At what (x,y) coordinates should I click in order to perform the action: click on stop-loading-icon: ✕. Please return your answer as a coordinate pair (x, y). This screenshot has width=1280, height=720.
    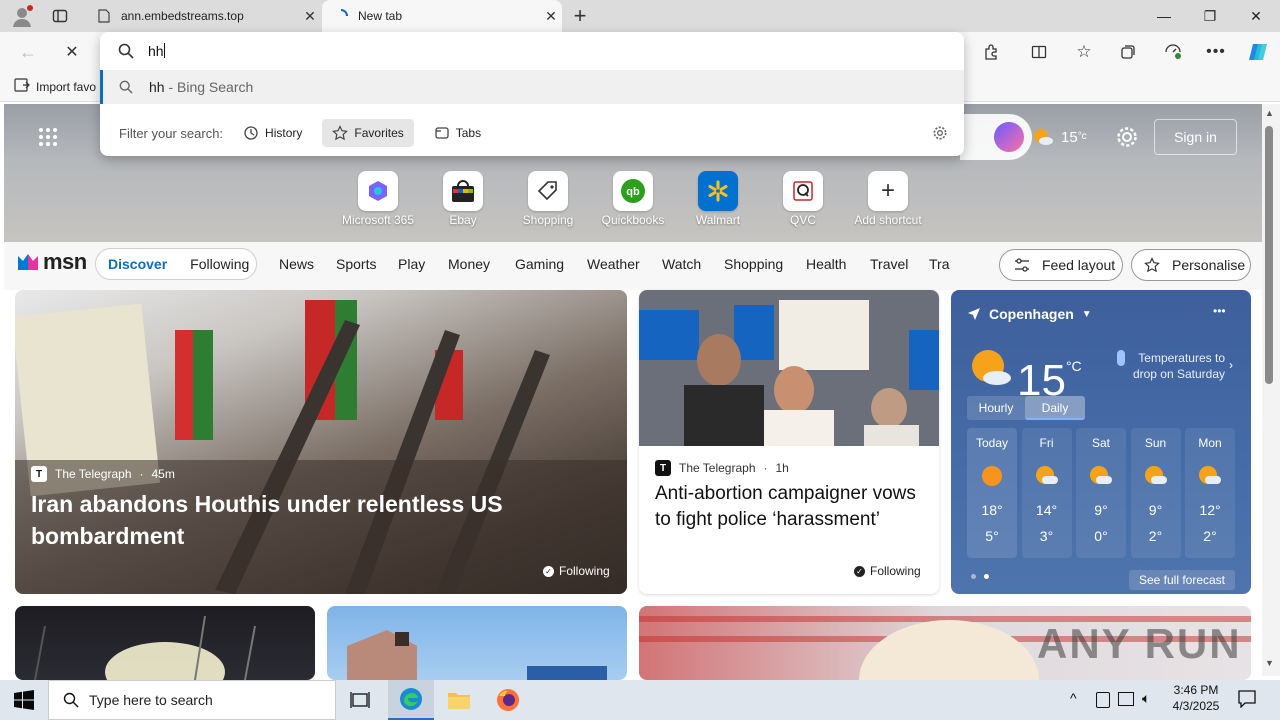
    Looking at the image, I should click on (72, 52).